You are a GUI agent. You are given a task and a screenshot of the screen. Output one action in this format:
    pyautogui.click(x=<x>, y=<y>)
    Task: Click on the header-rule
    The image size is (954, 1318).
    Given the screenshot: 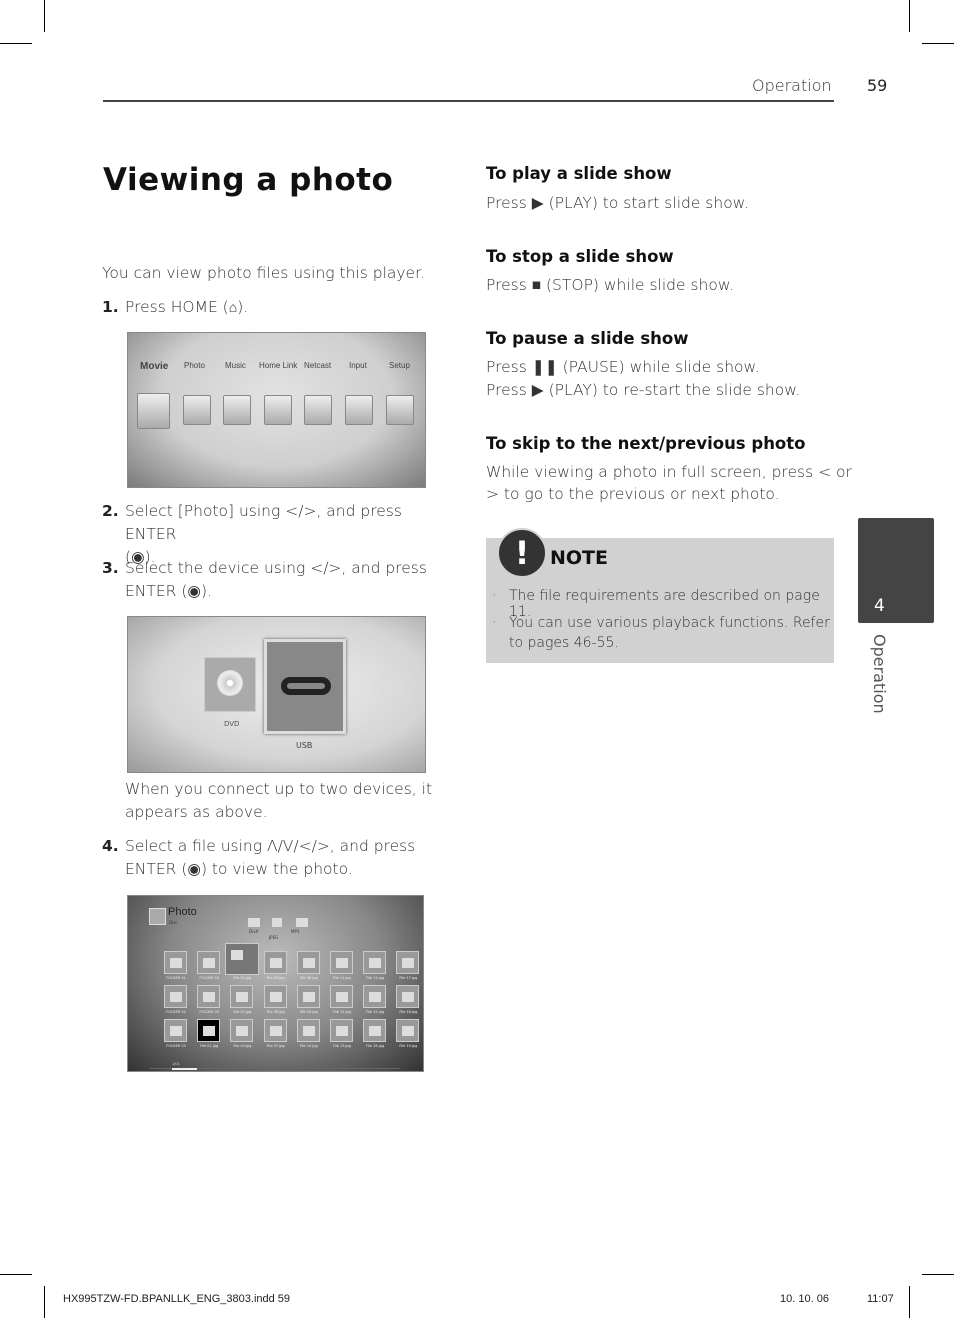 What is the action you would take?
    pyautogui.click(x=468, y=101)
    